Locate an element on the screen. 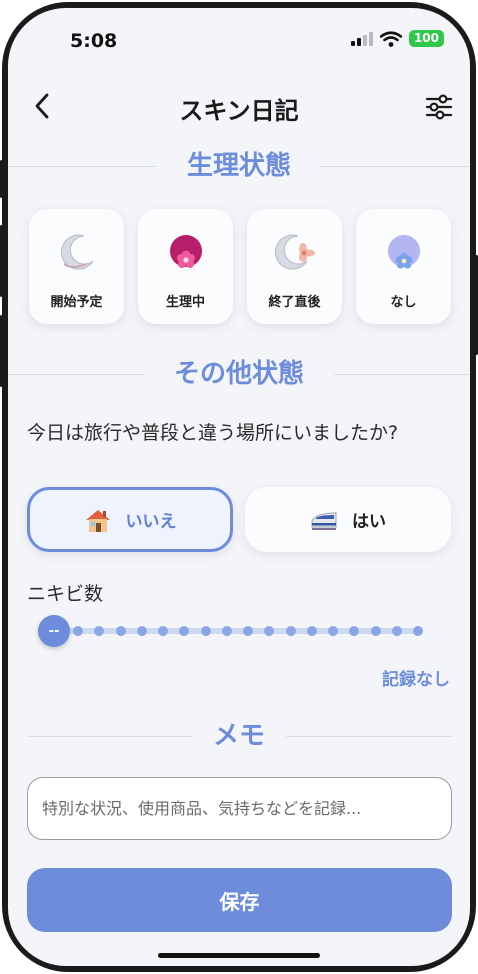 This screenshot has width=478, height=974. no-record-link: 記録なし is located at coordinates (416, 677).